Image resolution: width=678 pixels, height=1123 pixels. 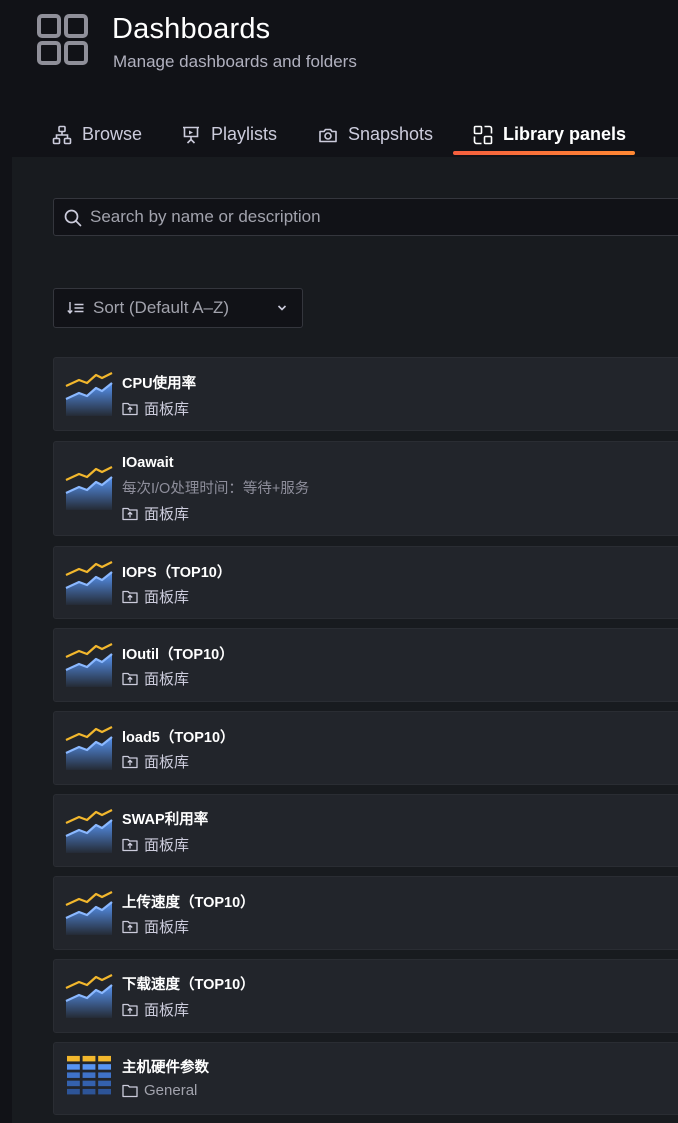 I want to click on panel-title: 主机硬件参数, so click(x=165, y=1068).